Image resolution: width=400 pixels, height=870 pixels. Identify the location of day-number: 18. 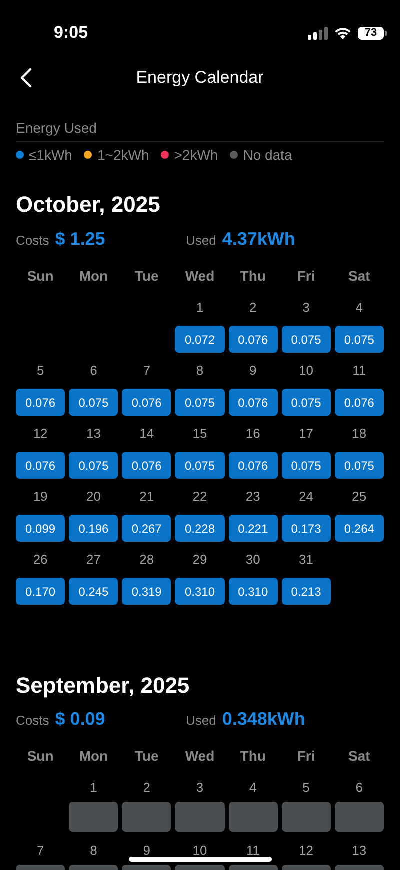
(359, 434).